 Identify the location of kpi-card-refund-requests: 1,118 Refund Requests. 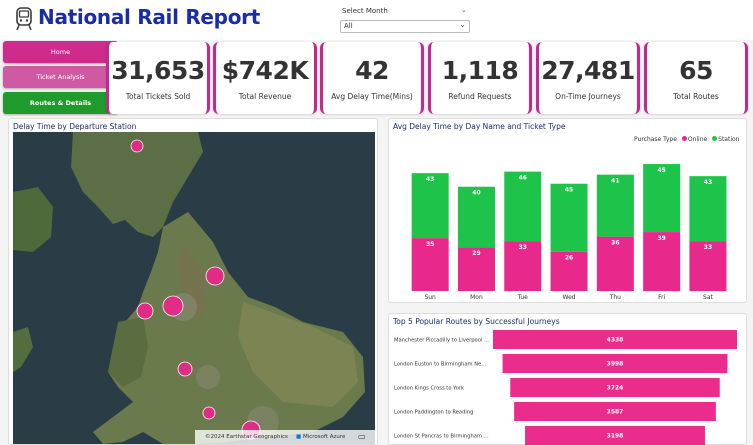
(480, 78).